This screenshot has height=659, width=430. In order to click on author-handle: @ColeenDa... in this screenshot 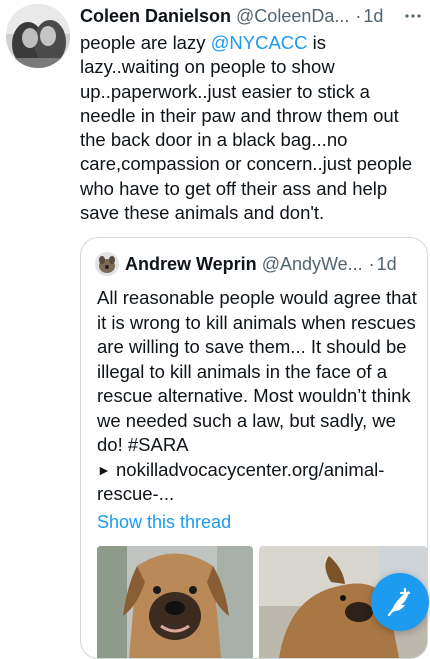, I will do `click(292, 16)`.